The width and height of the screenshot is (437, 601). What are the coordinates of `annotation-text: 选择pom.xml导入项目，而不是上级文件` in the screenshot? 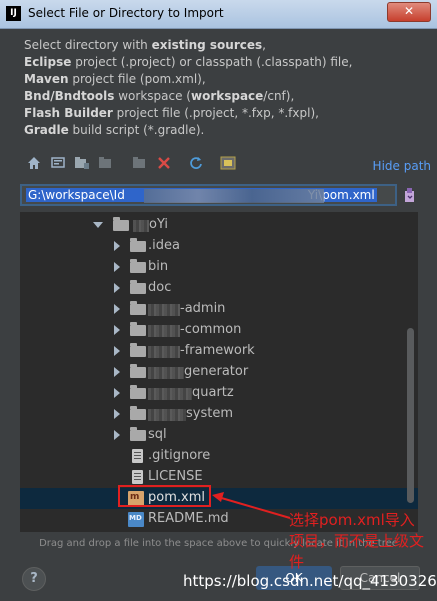 It's located at (357, 541).